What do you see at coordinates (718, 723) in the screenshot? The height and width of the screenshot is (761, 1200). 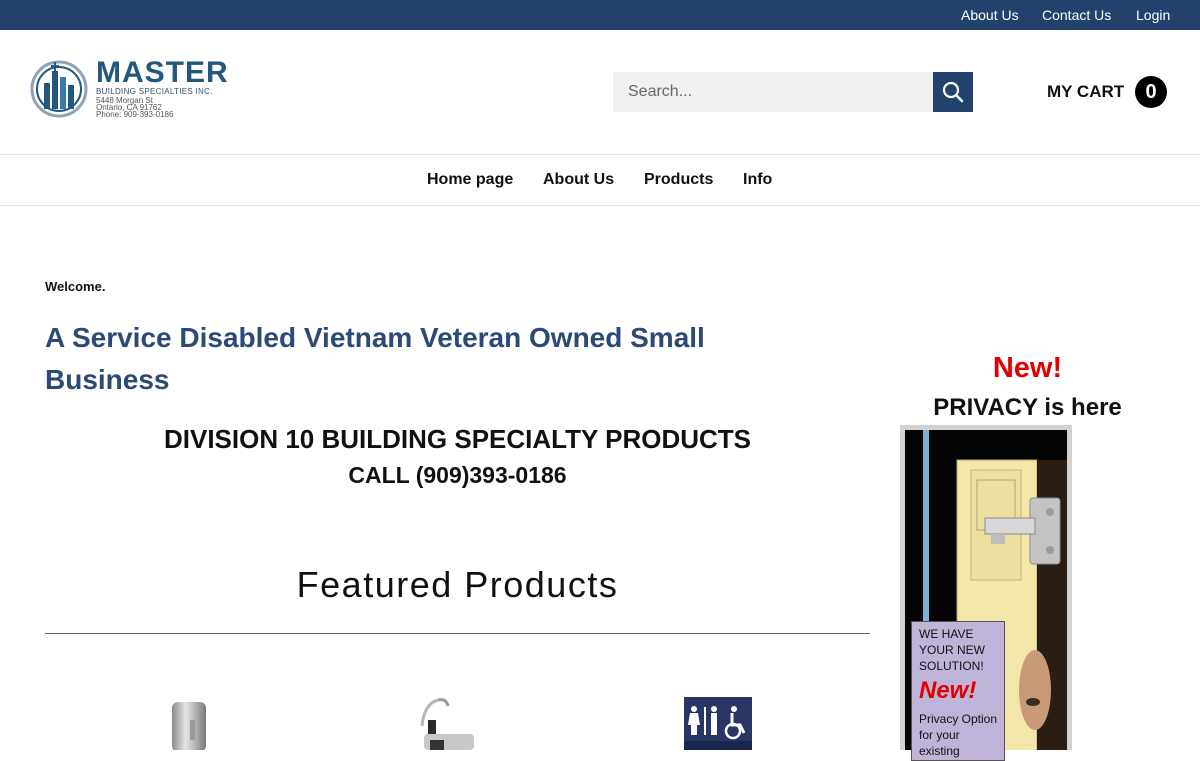 I see `product-restroom-sign-image` at bounding box center [718, 723].